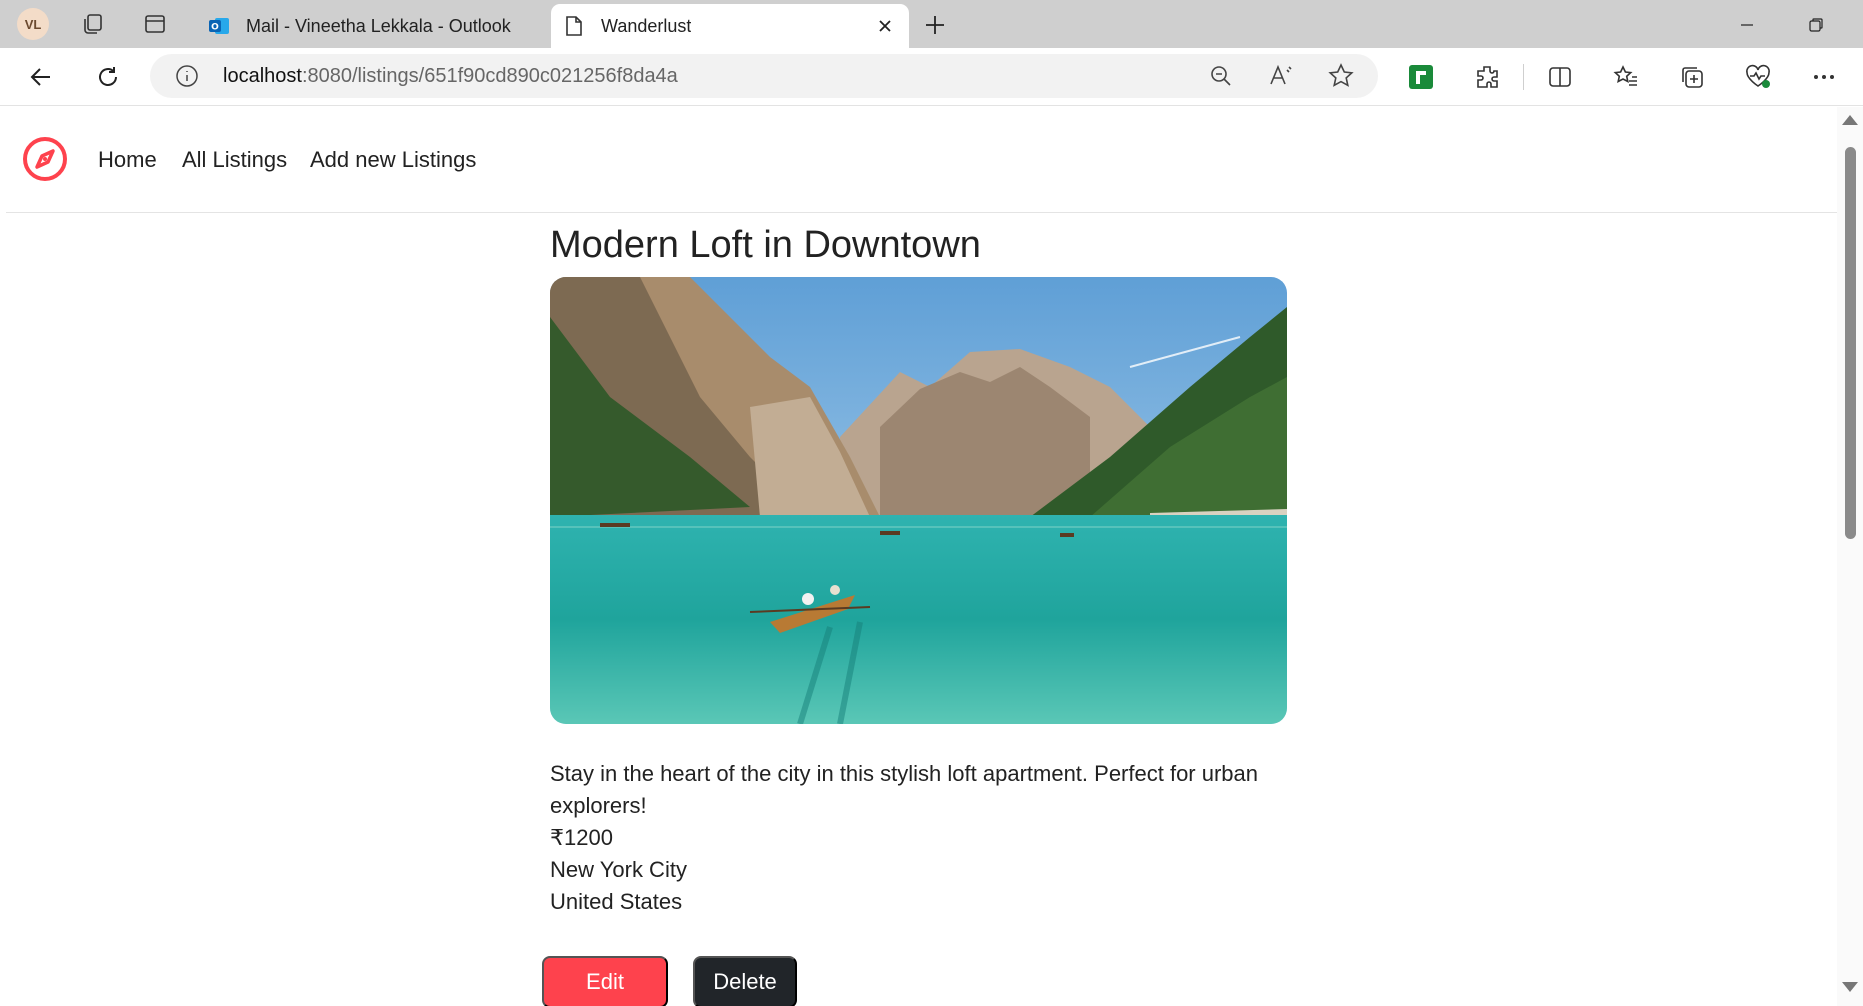 The width and height of the screenshot is (1863, 1006). What do you see at coordinates (730, 26) in the screenshot?
I see `tab-wanderlust: Wanderlust` at bounding box center [730, 26].